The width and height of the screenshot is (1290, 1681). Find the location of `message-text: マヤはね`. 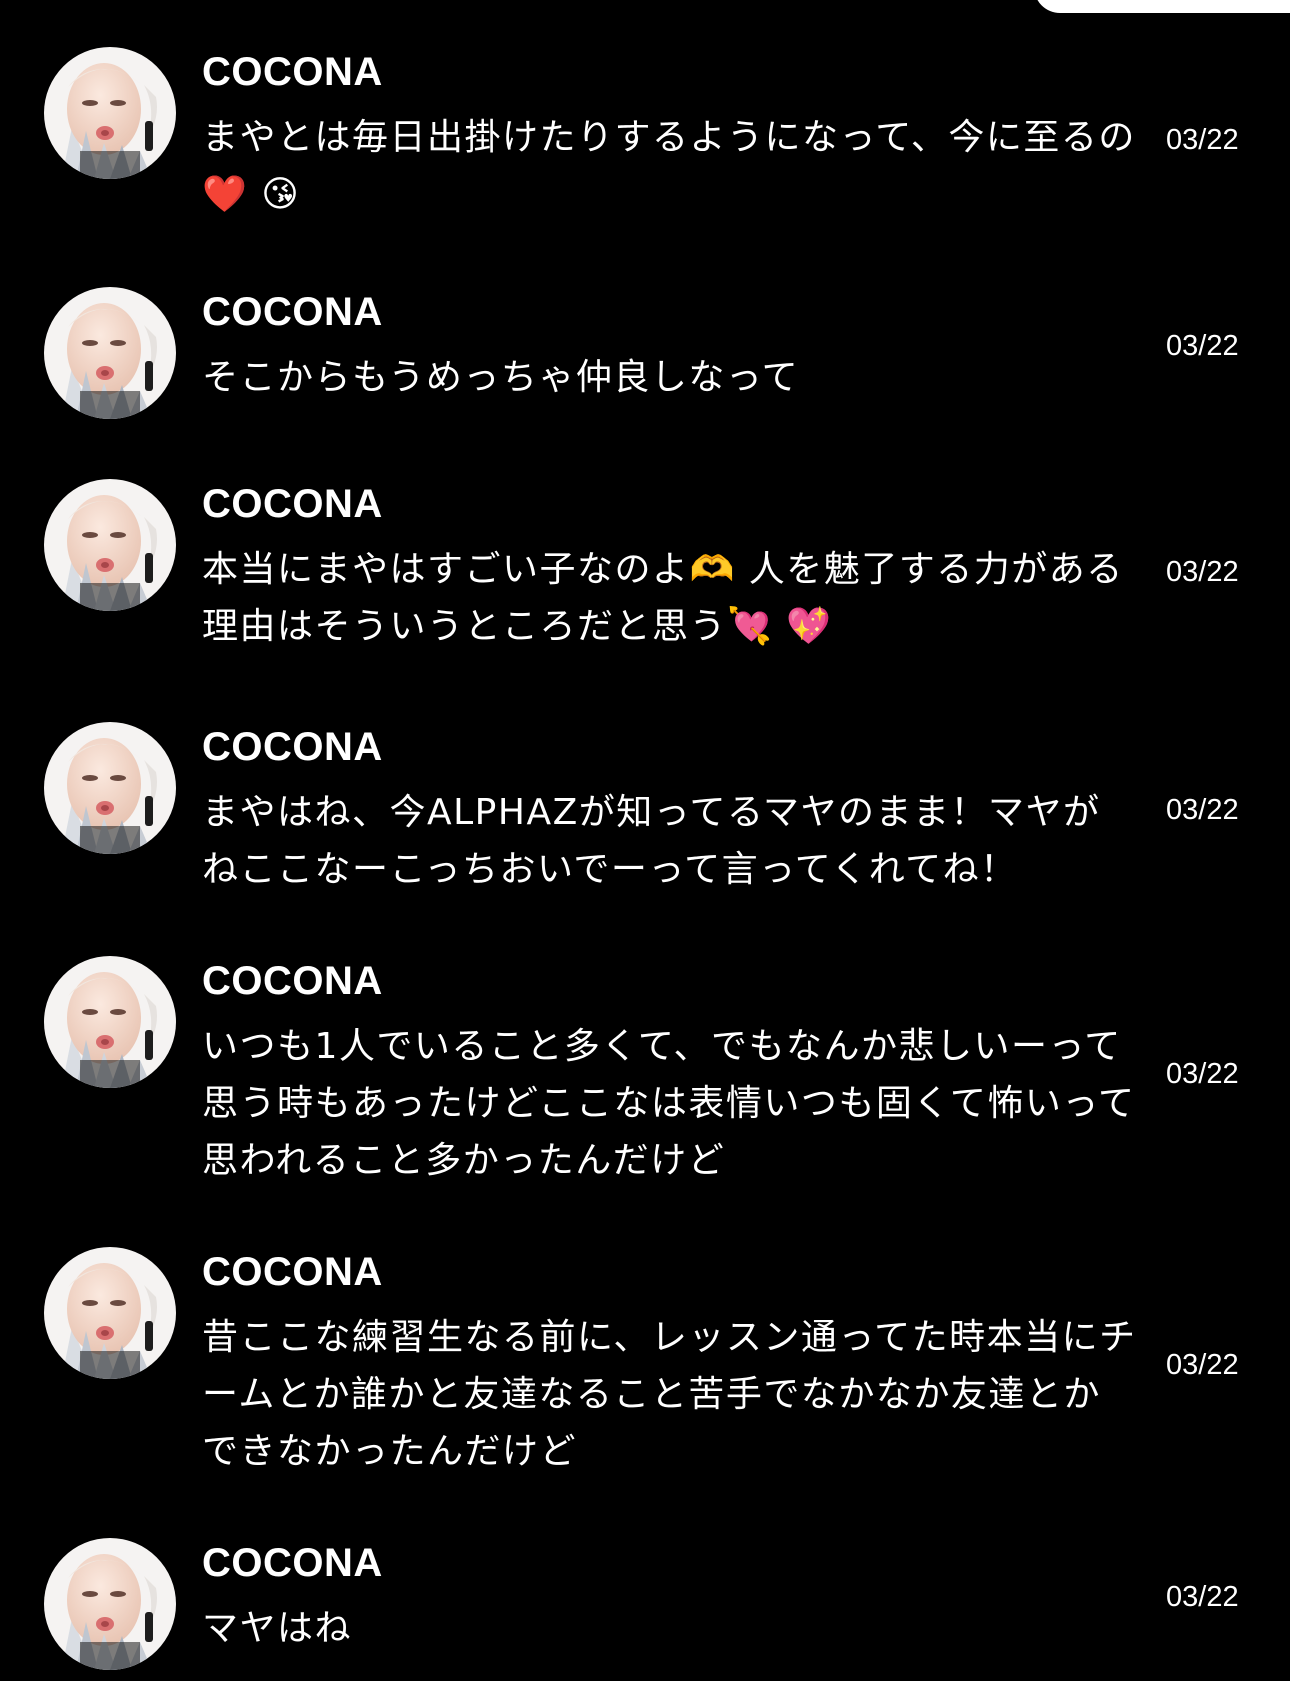

message-text: マヤはね is located at coordinates (277, 1628).